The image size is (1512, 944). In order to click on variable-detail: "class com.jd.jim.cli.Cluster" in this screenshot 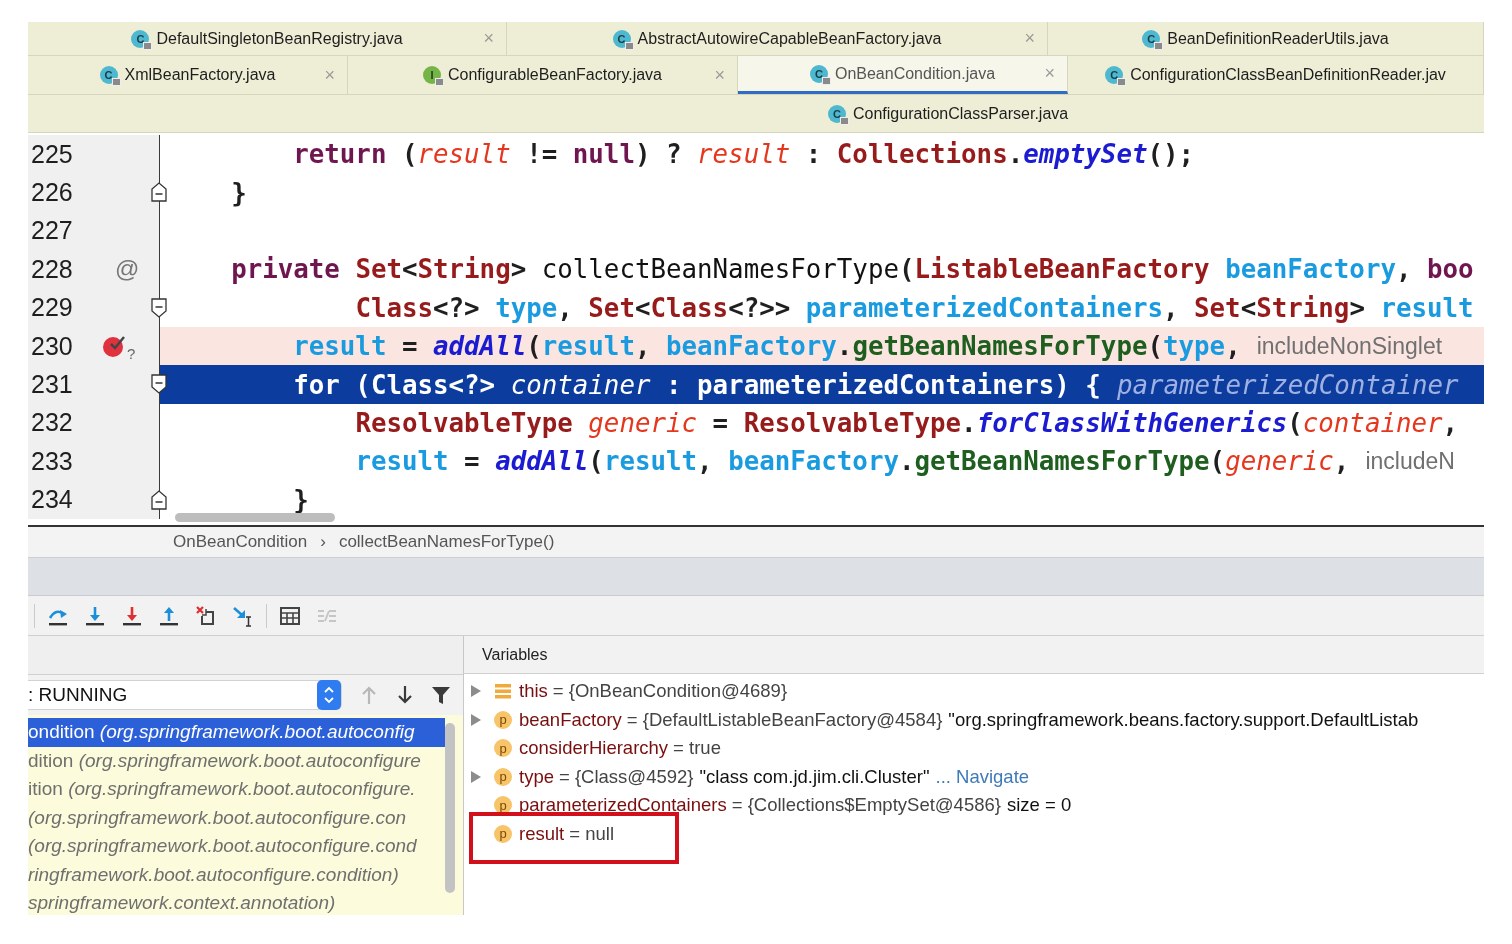, I will do `click(814, 776)`.